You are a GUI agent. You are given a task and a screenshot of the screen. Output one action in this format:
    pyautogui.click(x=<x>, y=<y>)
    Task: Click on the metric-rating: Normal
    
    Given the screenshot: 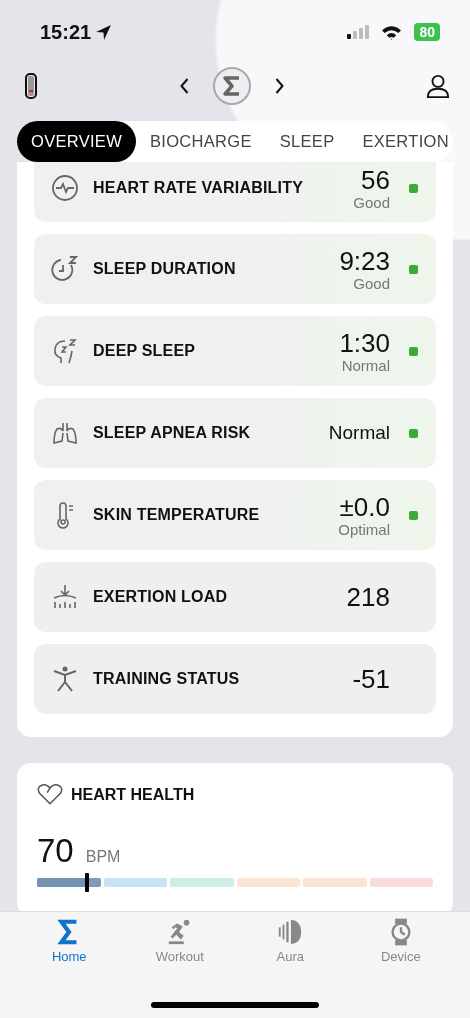 What is the action you would take?
    pyautogui.click(x=365, y=365)
    